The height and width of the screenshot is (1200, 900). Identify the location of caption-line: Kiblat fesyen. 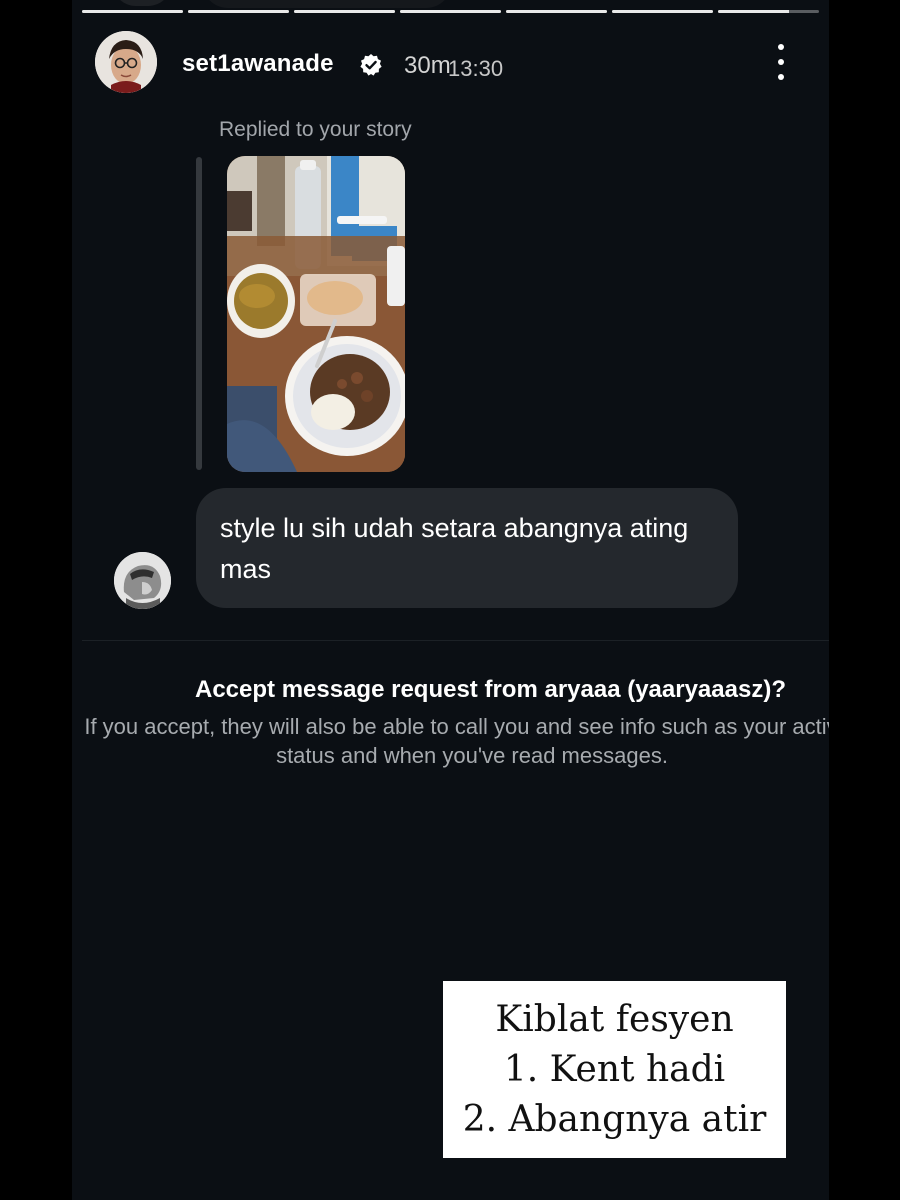
(614, 1019).